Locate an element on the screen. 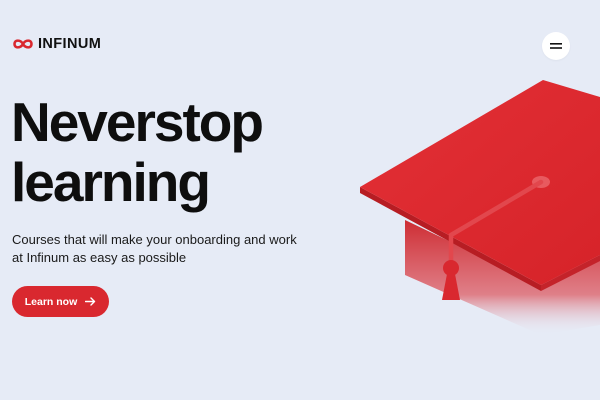  infinum-logo: INFINUM is located at coordinates (56, 44).